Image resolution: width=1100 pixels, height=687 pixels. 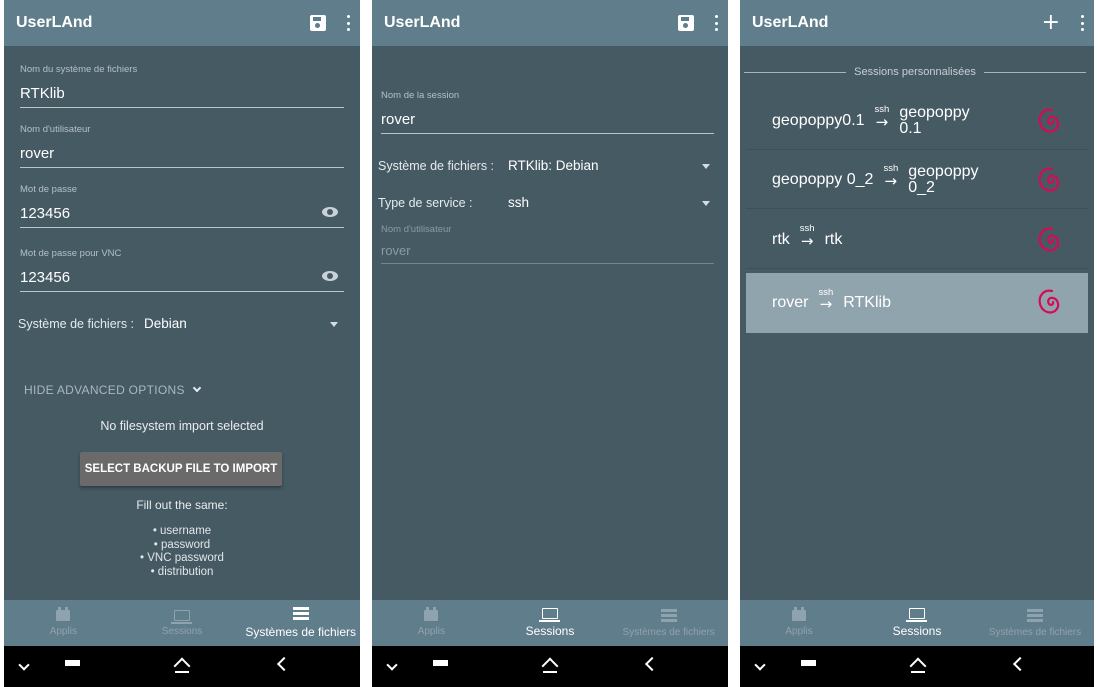 I want to click on session-item: geopoppy0.1 ssh → geopoppy 0.1, so click(x=917, y=121).